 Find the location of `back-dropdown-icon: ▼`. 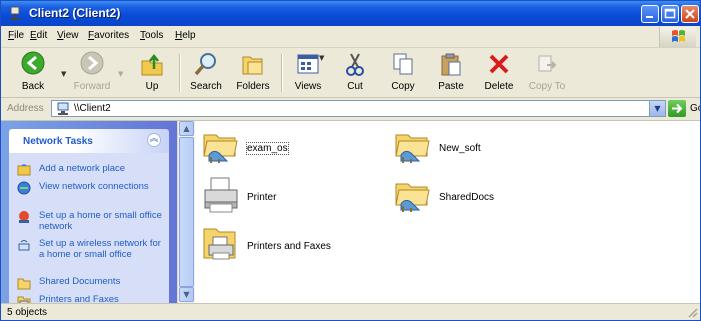

back-dropdown-icon: ▼ is located at coordinates (63, 74).